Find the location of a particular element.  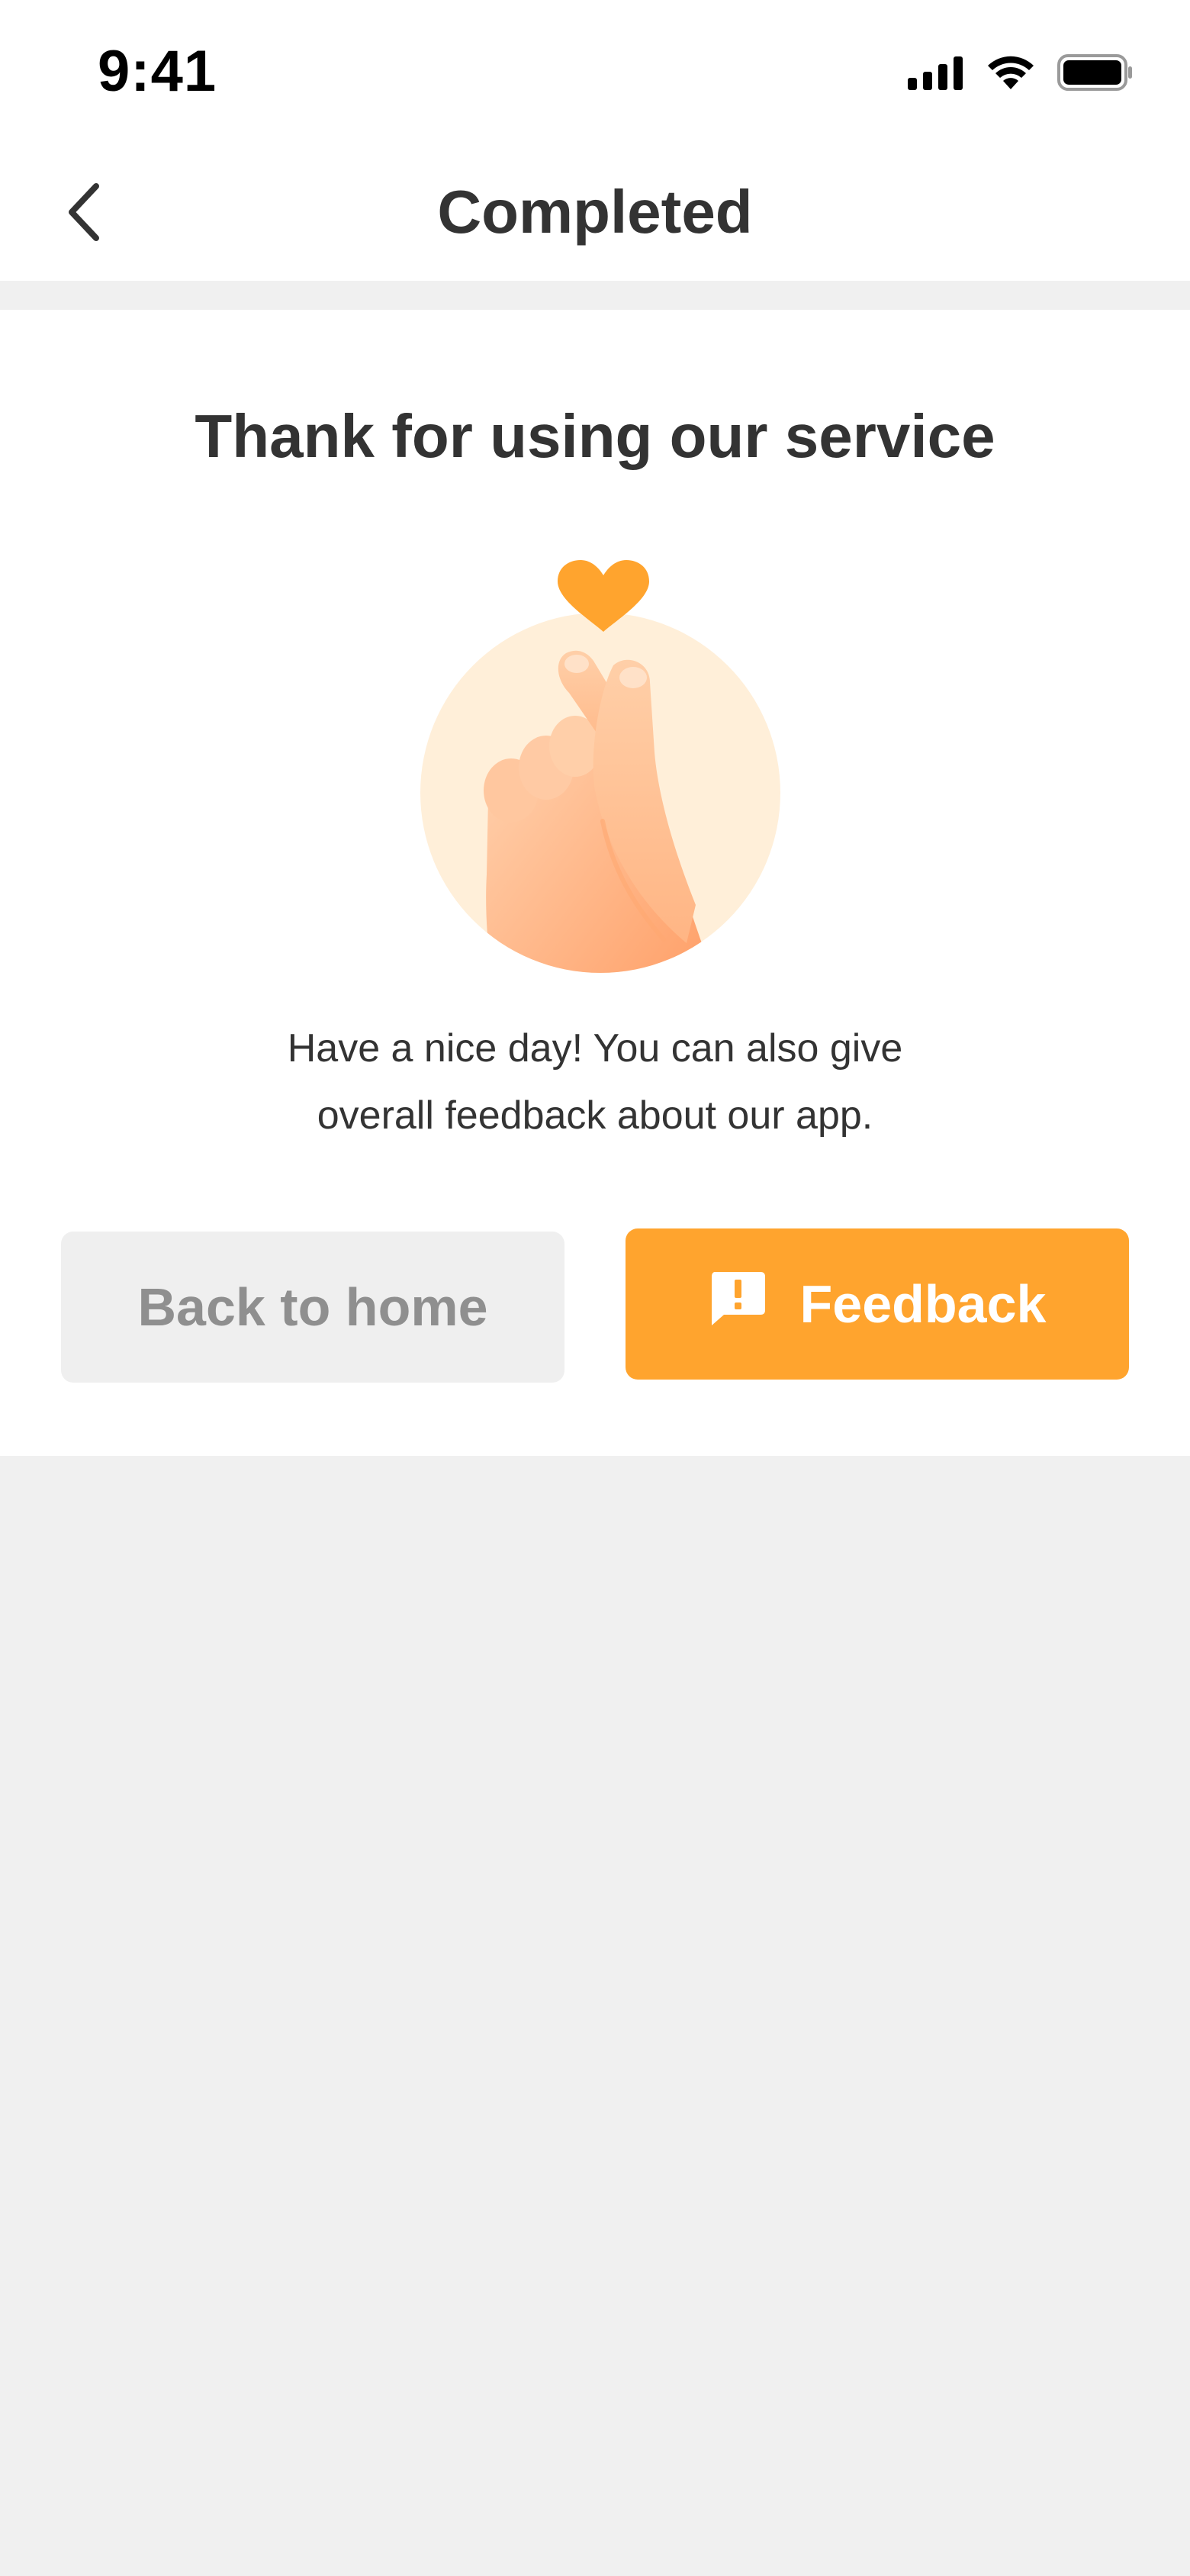

battery-icon is located at coordinates (1095, 74).